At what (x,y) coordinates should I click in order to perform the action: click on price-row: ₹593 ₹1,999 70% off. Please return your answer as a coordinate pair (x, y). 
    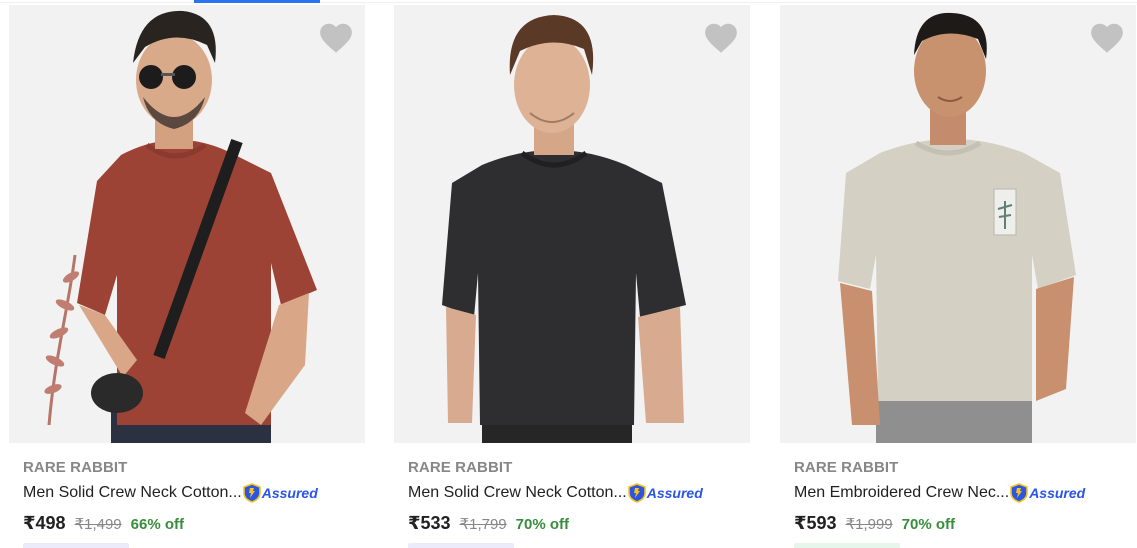
    Looking at the image, I should click on (874, 523).